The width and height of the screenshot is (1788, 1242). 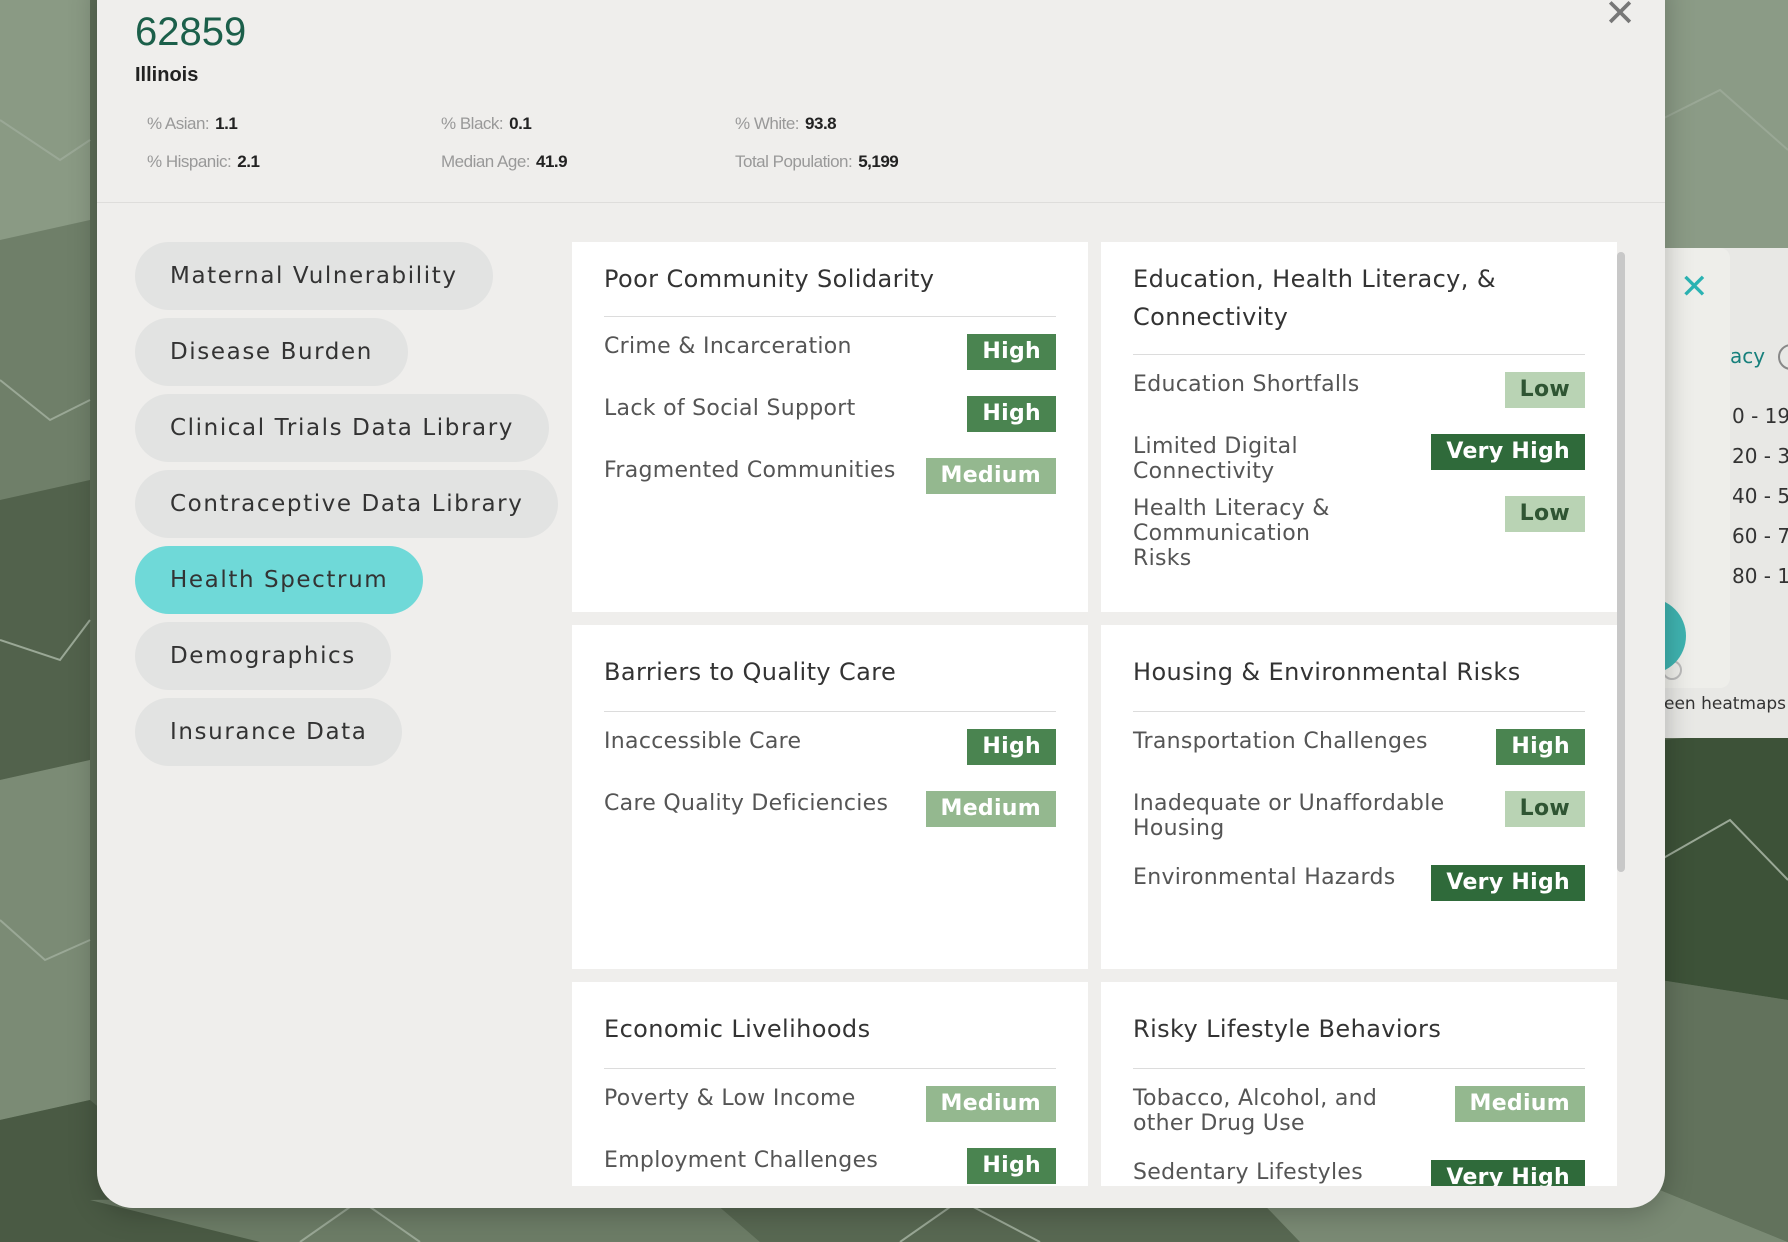 I want to click on row-label: Inaccessible Care, so click(x=703, y=741).